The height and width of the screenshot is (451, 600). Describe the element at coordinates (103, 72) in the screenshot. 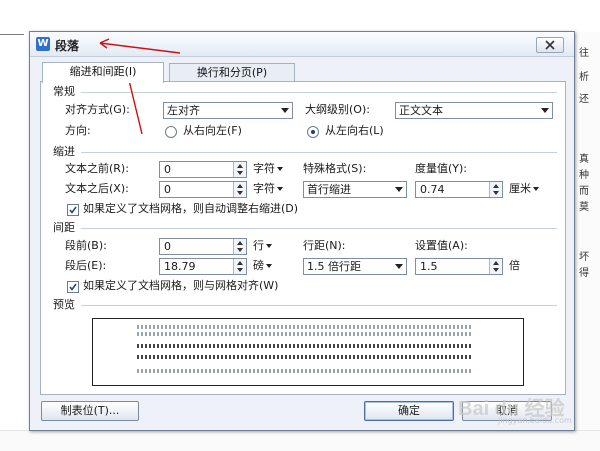

I see `tab-indent-spacing: 缩进和间距(I)` at that location.